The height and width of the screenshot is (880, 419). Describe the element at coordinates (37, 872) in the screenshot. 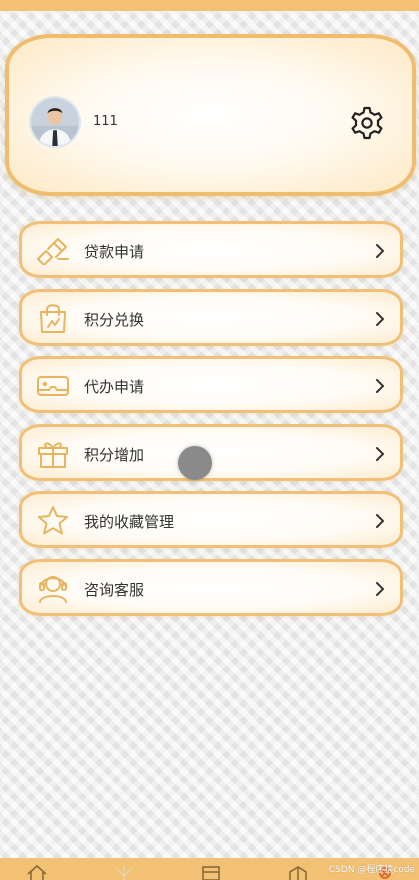

I see `home-icon` at that location.